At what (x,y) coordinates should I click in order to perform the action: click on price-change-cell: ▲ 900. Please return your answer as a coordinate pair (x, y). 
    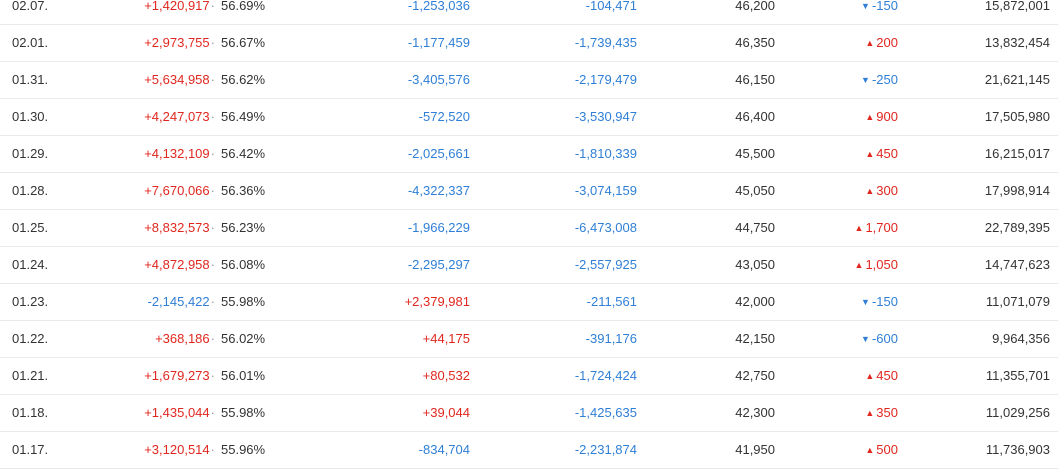
    Looking at the image, I should click on (881, 117).